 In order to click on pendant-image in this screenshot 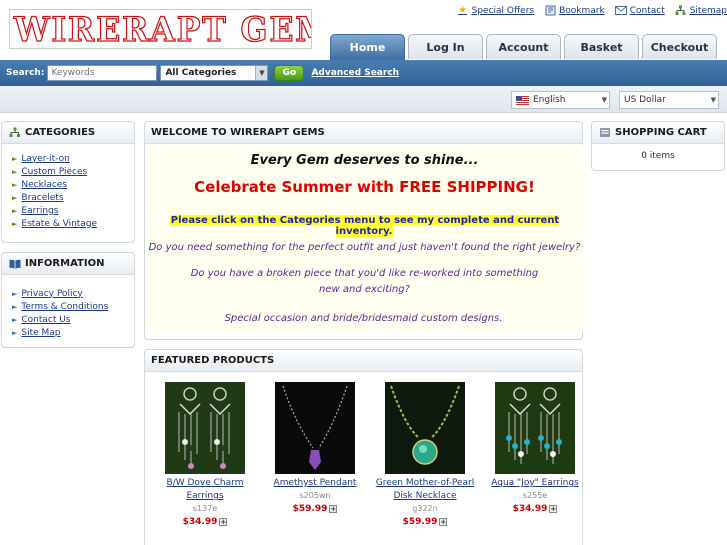, I will do `click(315, 428)`.